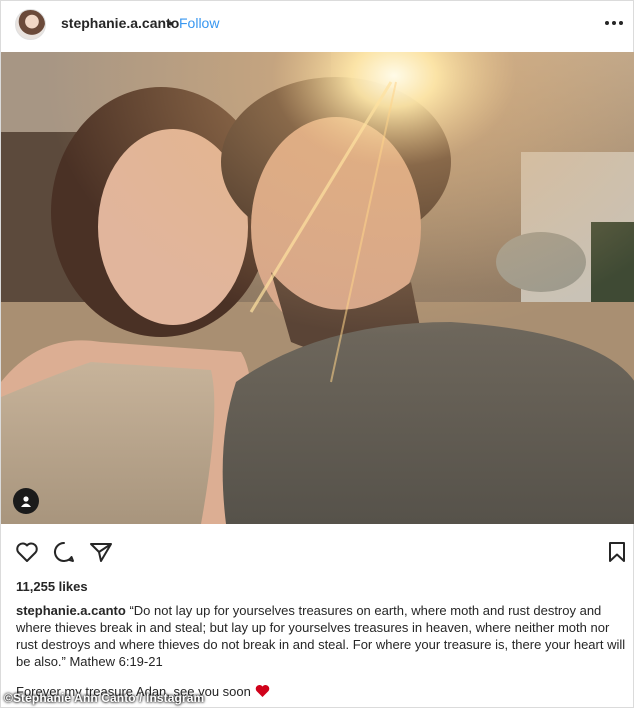  I want to click on caption-username: stephanie.a.canto, so click(71, 610).